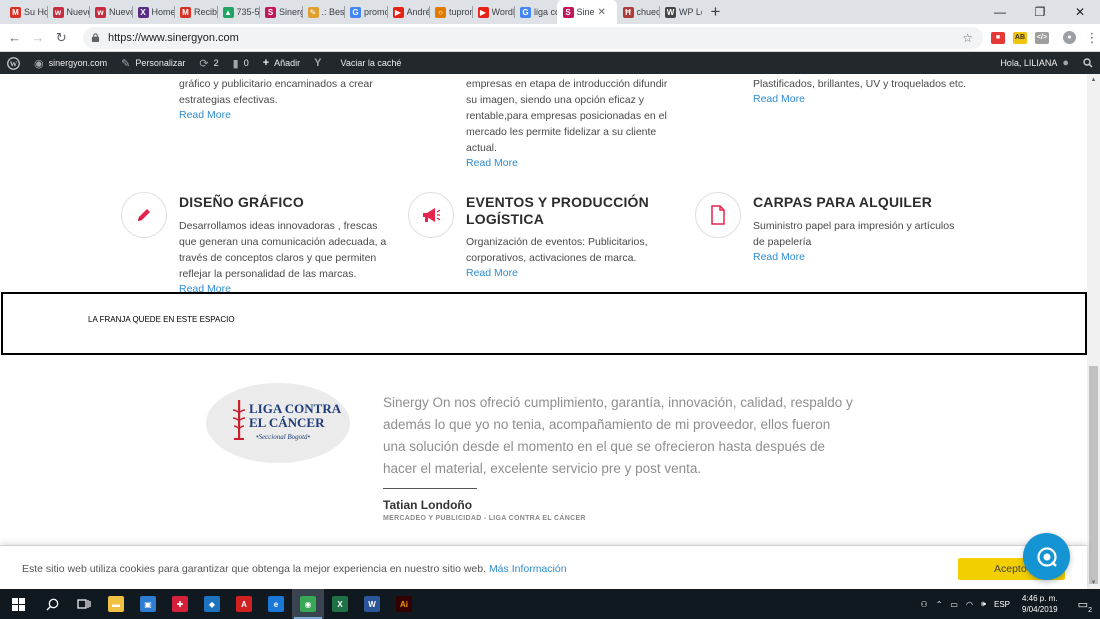 The image size is (1100, 619). I want to click on word-icon: W, so click(372, 604).